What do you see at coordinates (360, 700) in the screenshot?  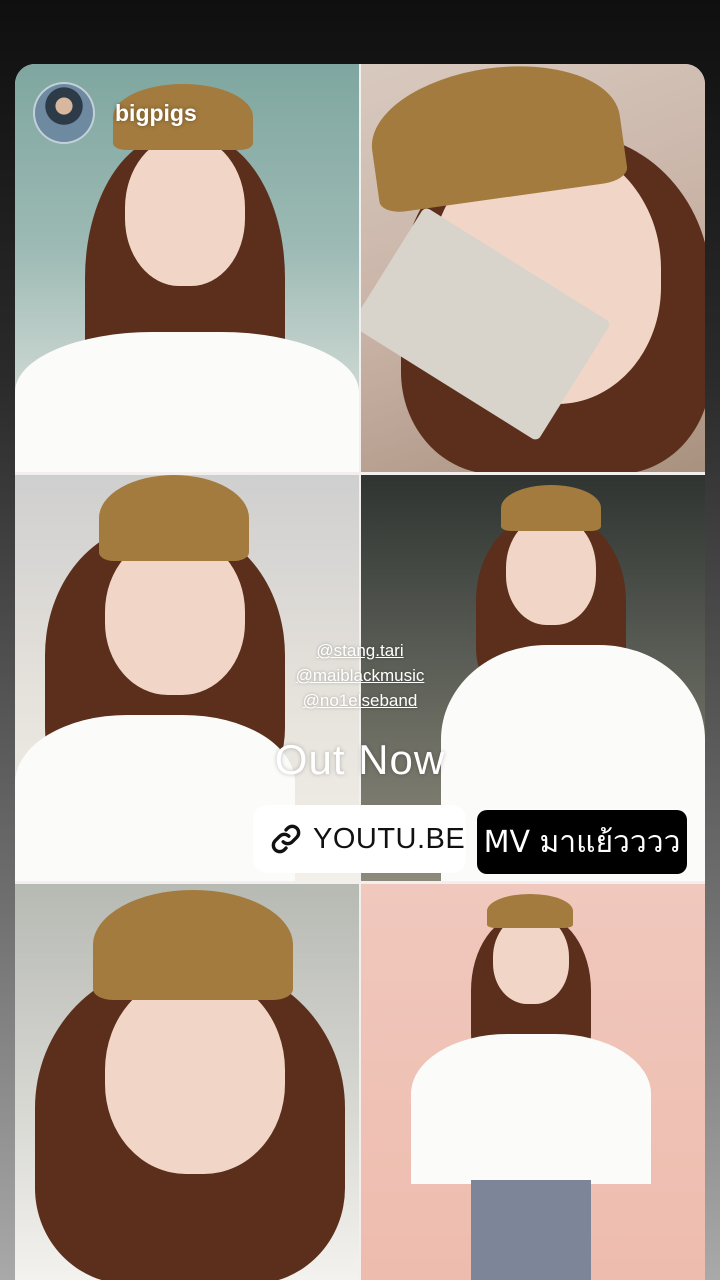 I see `mention-no1elseband: @no1elseband` at bounding box center [360, 700].